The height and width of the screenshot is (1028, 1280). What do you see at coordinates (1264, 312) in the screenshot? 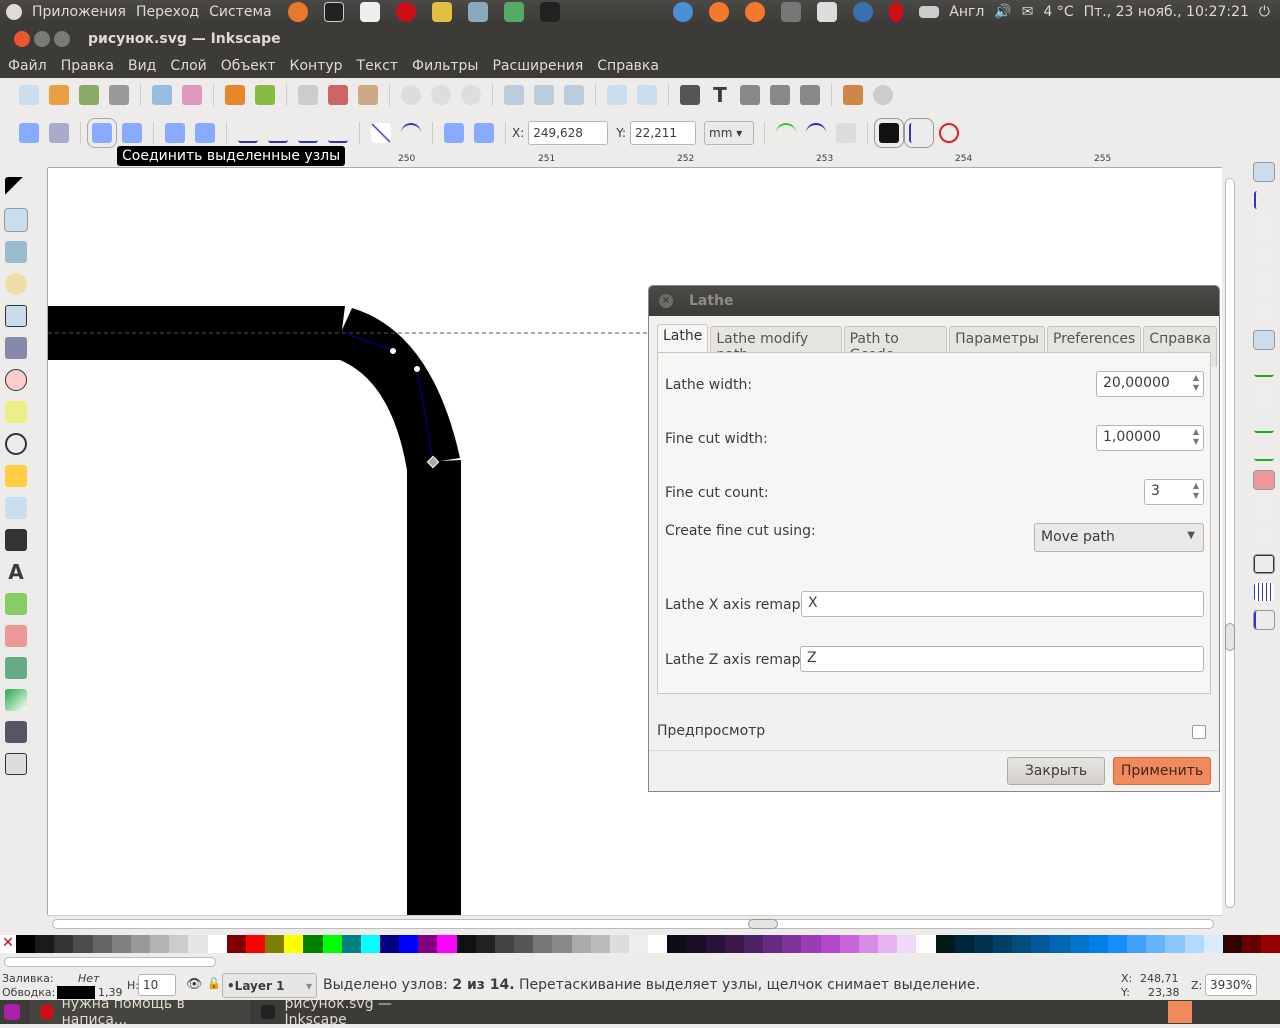
I see `snap-bbox-center-icon` at bounding box center [1264, 312].